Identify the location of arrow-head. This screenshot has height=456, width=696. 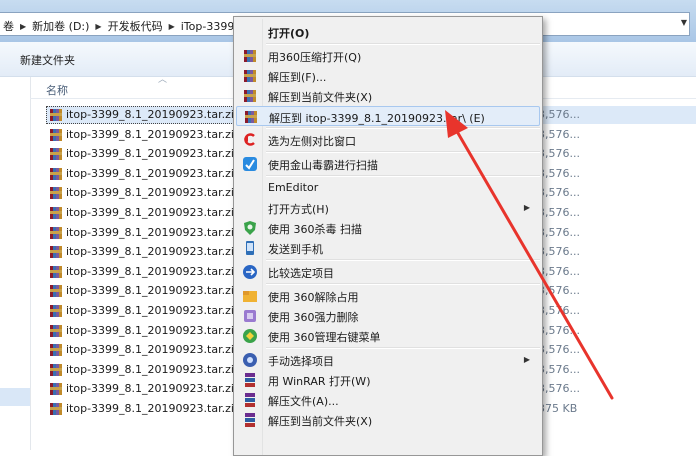
(456, 124).